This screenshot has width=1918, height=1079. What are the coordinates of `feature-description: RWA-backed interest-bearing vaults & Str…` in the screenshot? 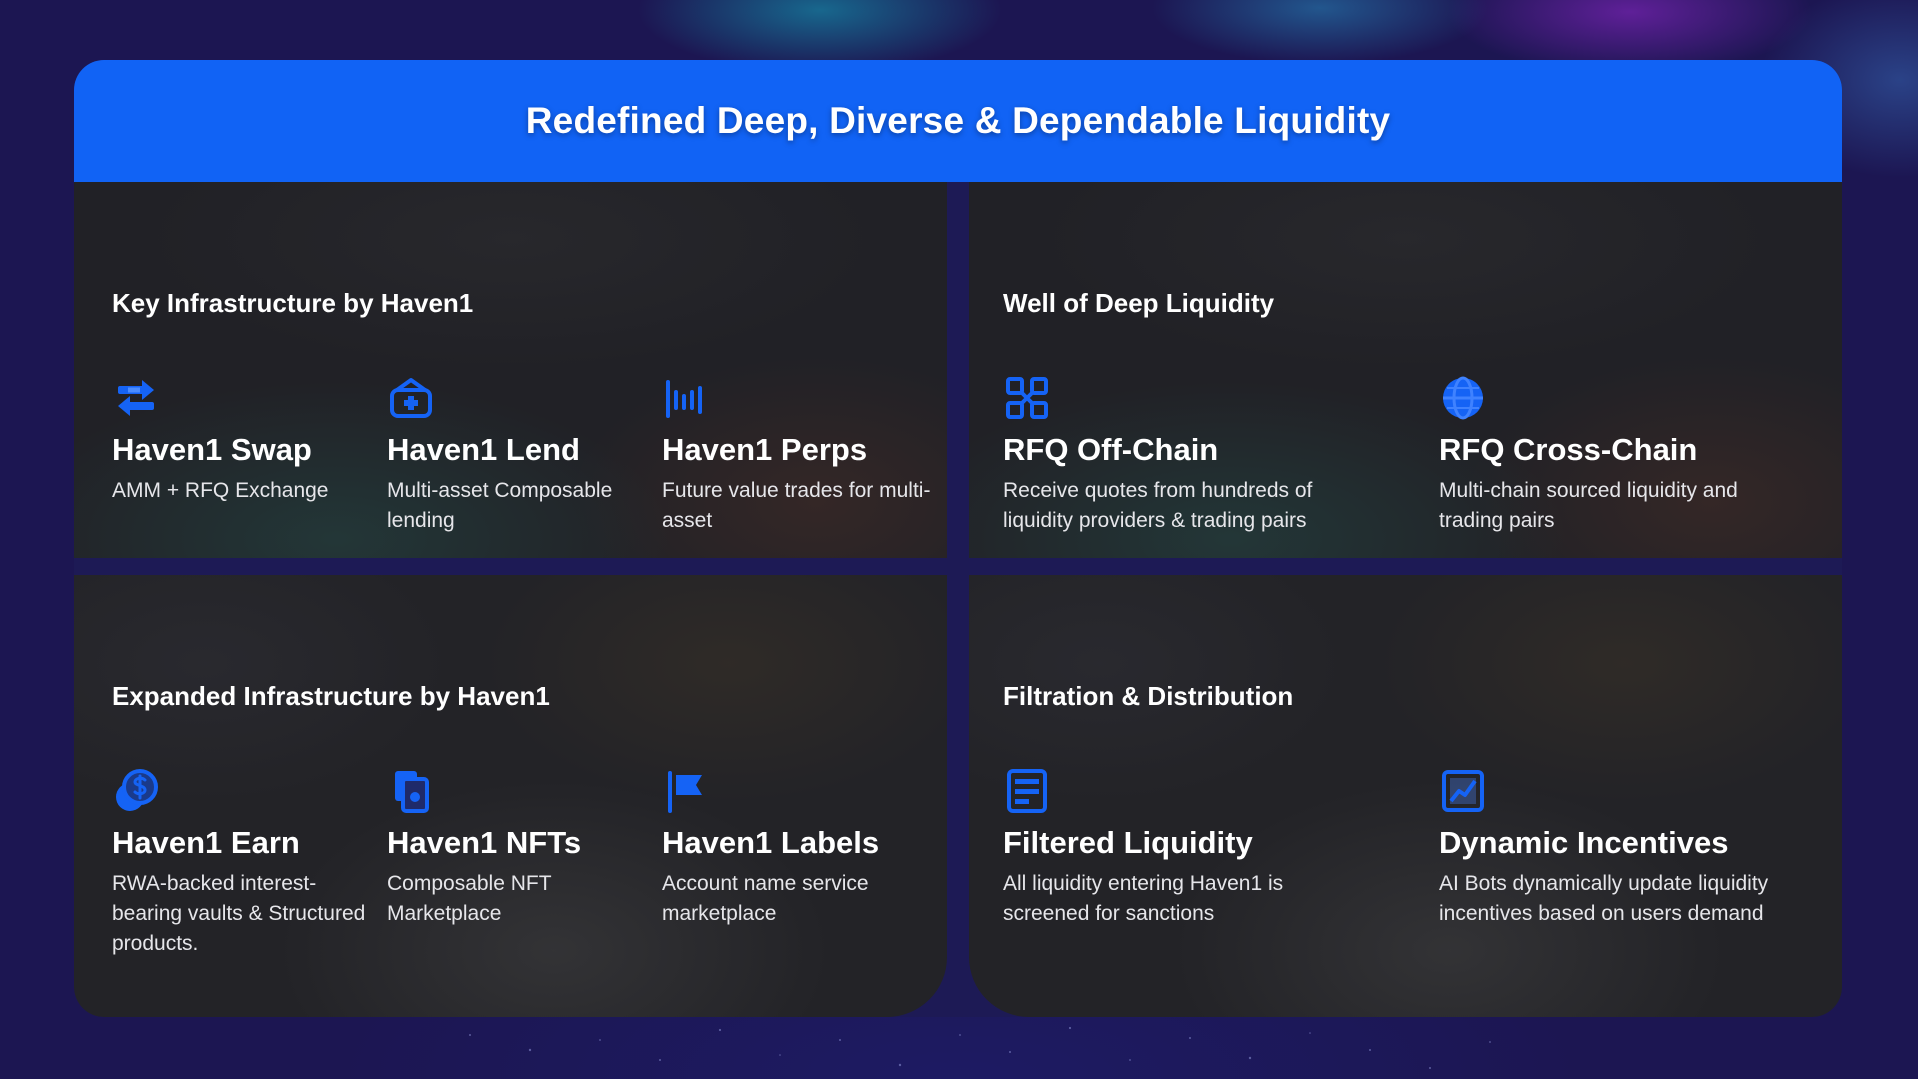 It's located at (239, 913).